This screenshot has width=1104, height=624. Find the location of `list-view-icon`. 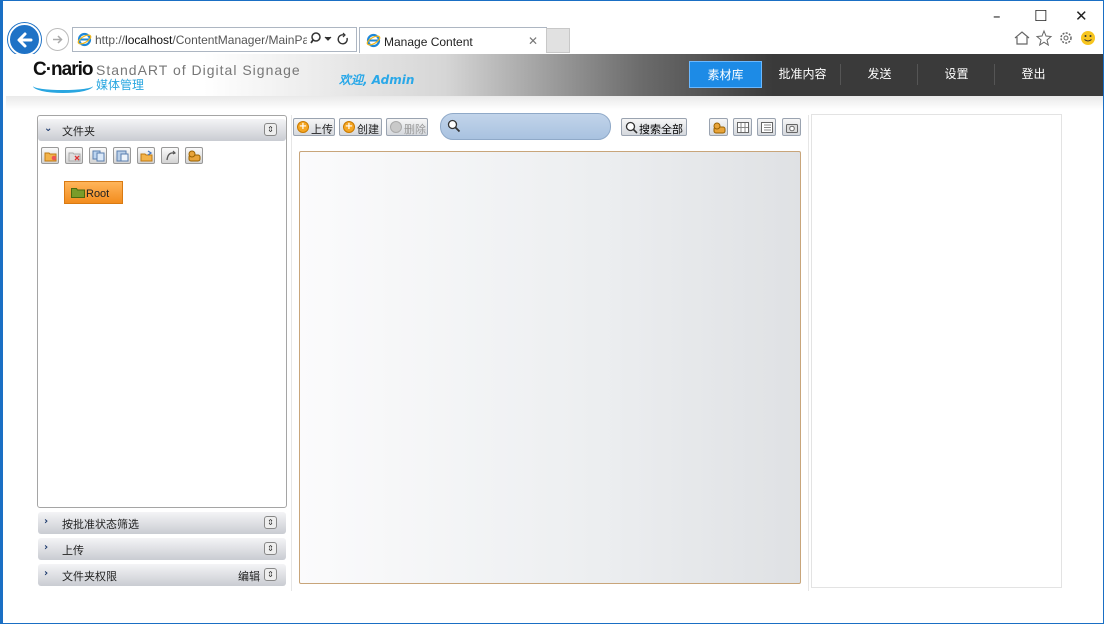

list-view-icon is located at coordinates (767, 127).